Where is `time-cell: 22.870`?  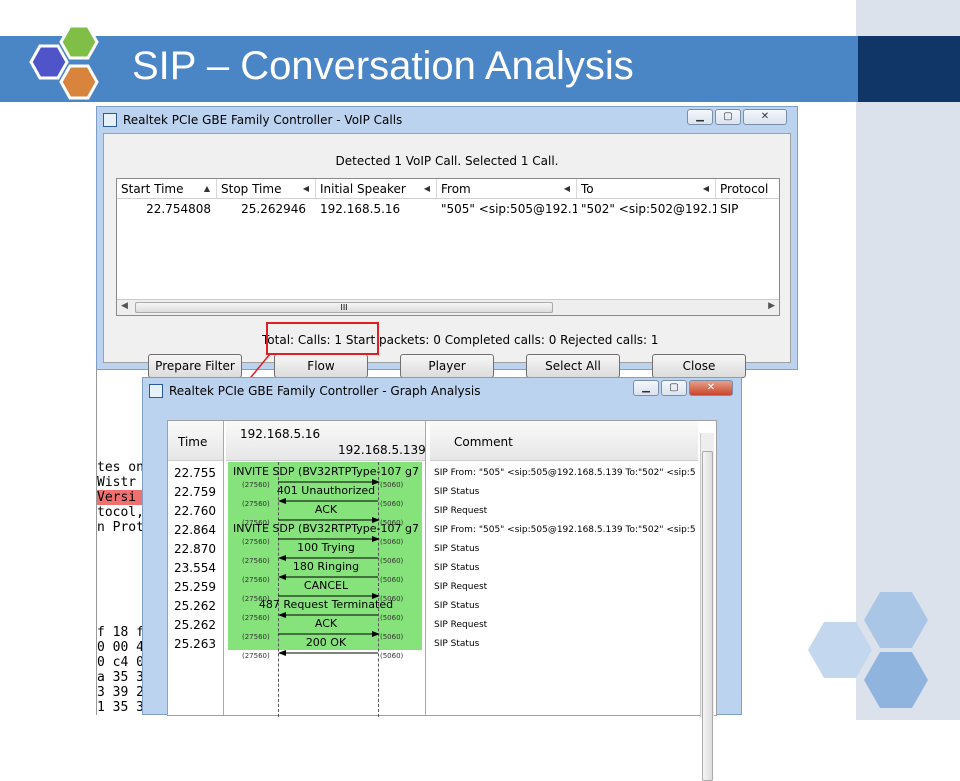 time-cell: 22.870 is located at coordinates (195, 549).